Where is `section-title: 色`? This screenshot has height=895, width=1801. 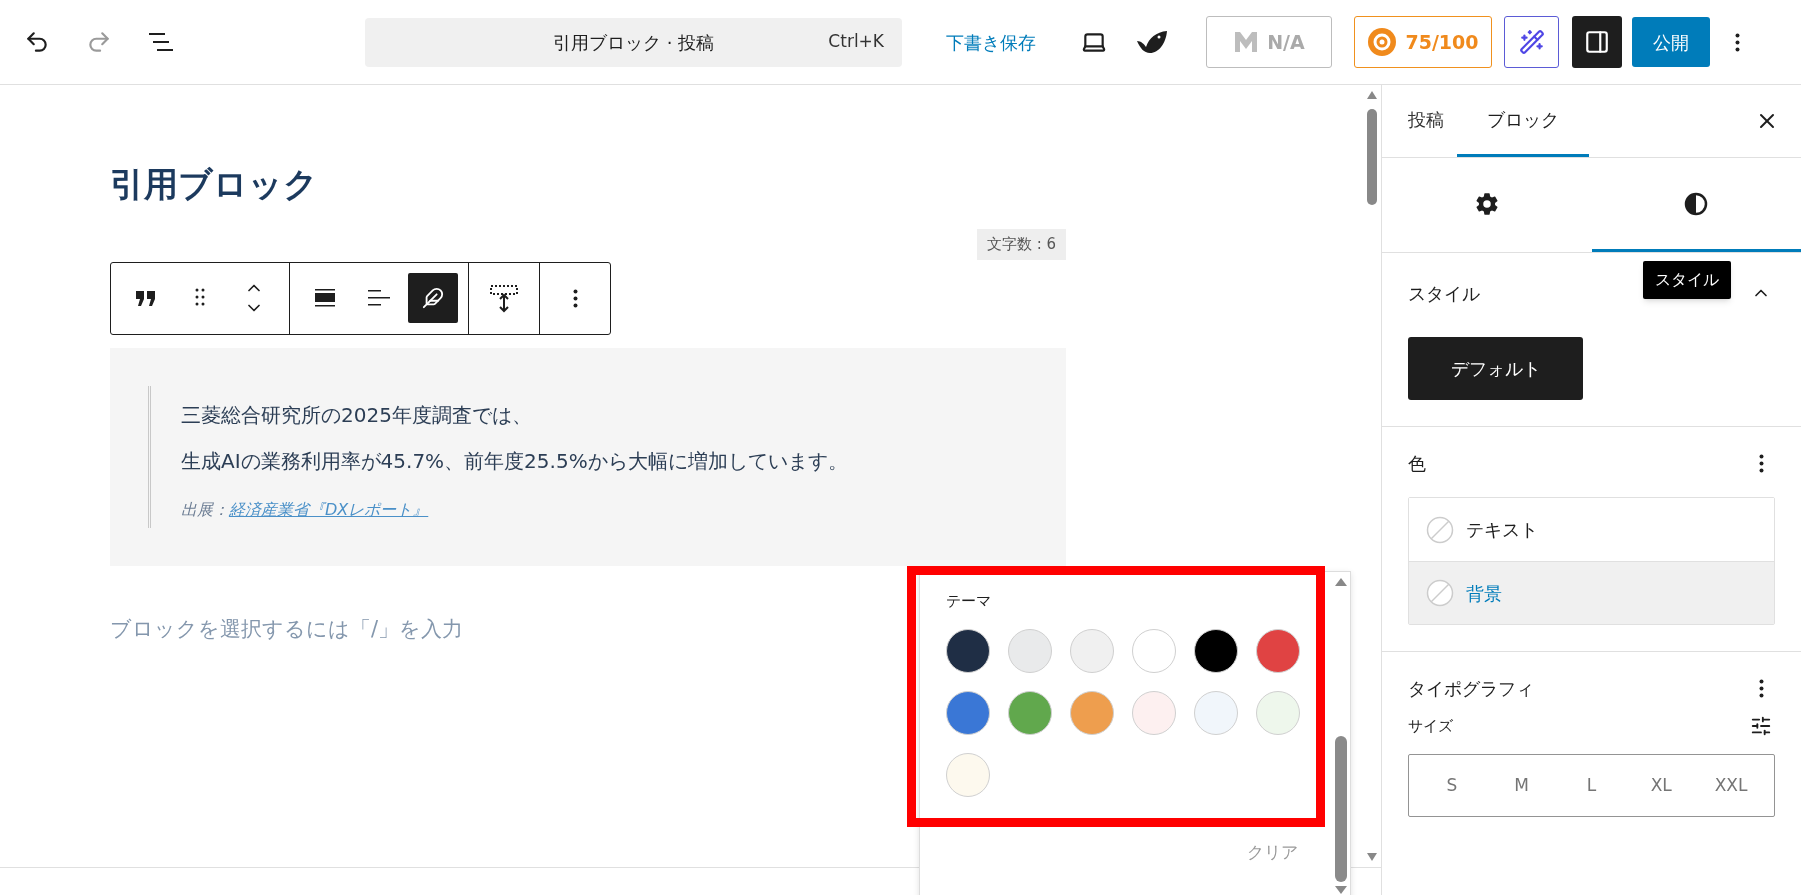 section-title: 色 is located at coordinates (1417, 463).